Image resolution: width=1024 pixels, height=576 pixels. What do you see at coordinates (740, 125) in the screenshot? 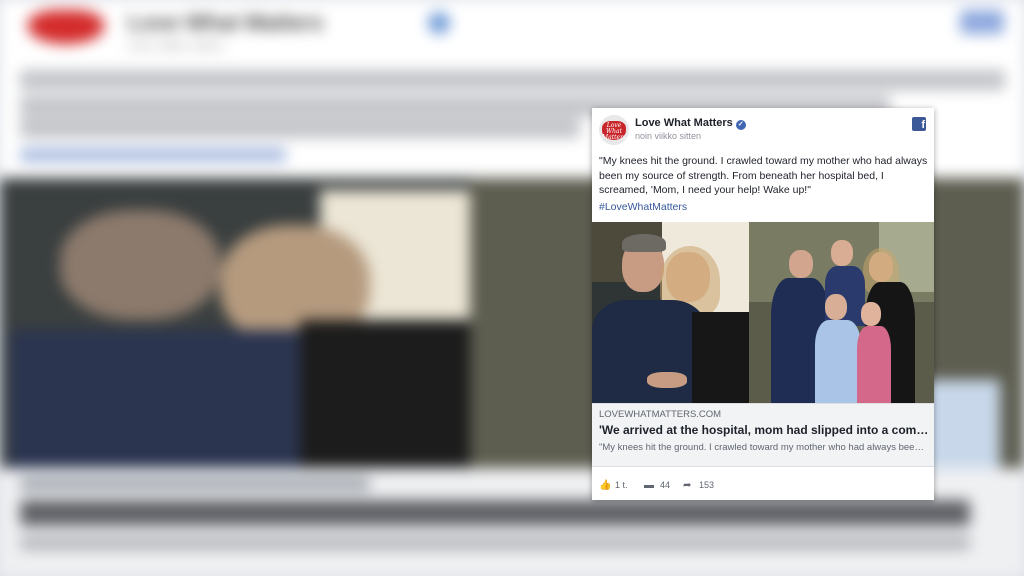
I see `verified-badge-icon: ✓` at bounding box center [740, 125].